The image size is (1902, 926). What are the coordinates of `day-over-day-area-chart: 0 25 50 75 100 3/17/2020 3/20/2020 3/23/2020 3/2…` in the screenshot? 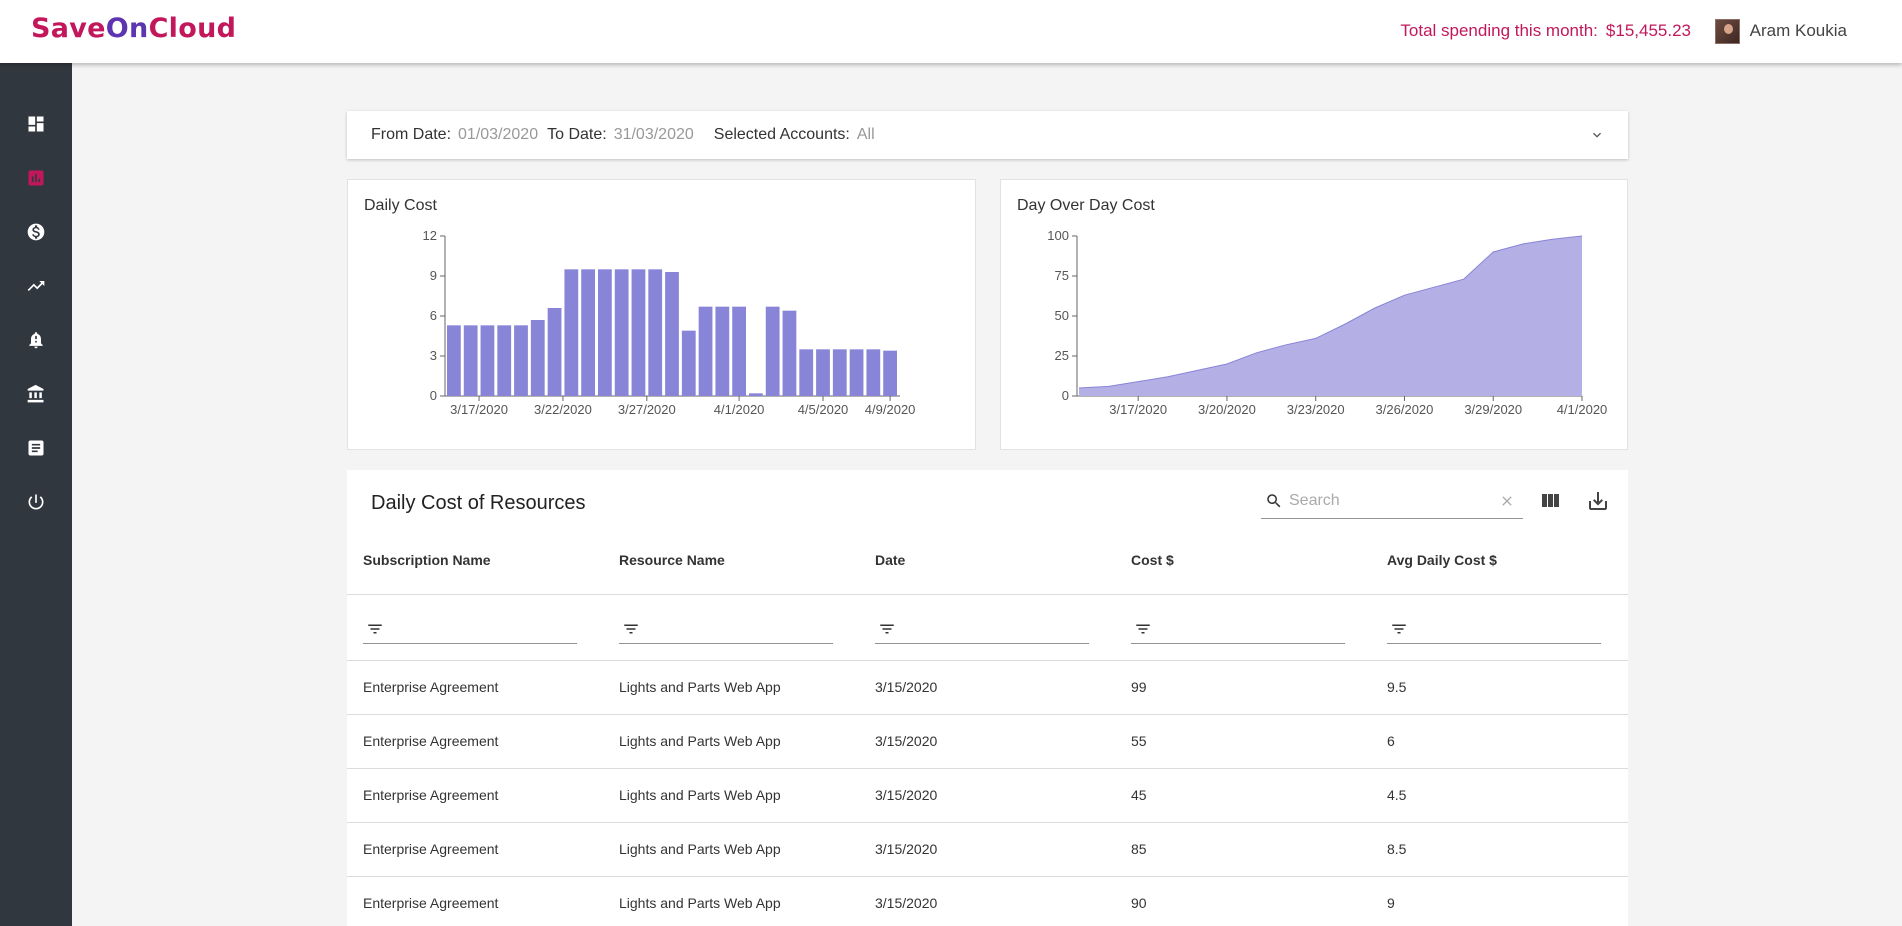 It's located at (1327, 322).